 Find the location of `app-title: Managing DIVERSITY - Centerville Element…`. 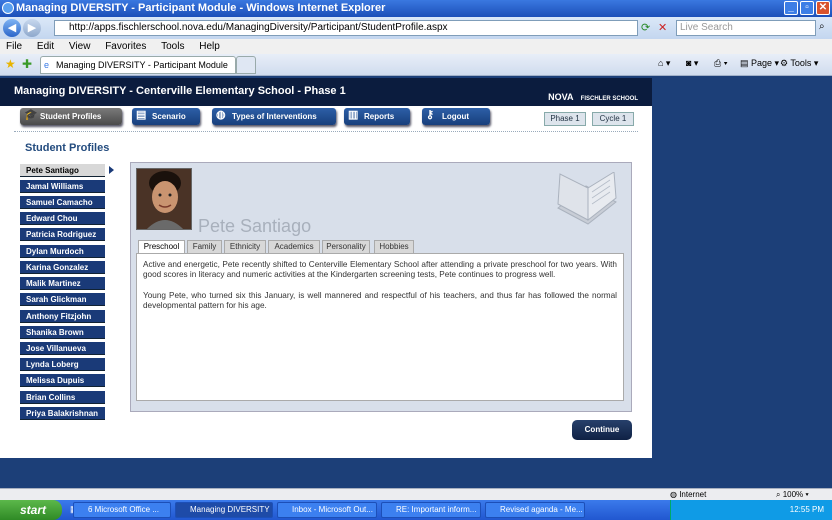

app-title: Managing DIVERSITY - Centerville Element… is located at coordinates (180, 91).